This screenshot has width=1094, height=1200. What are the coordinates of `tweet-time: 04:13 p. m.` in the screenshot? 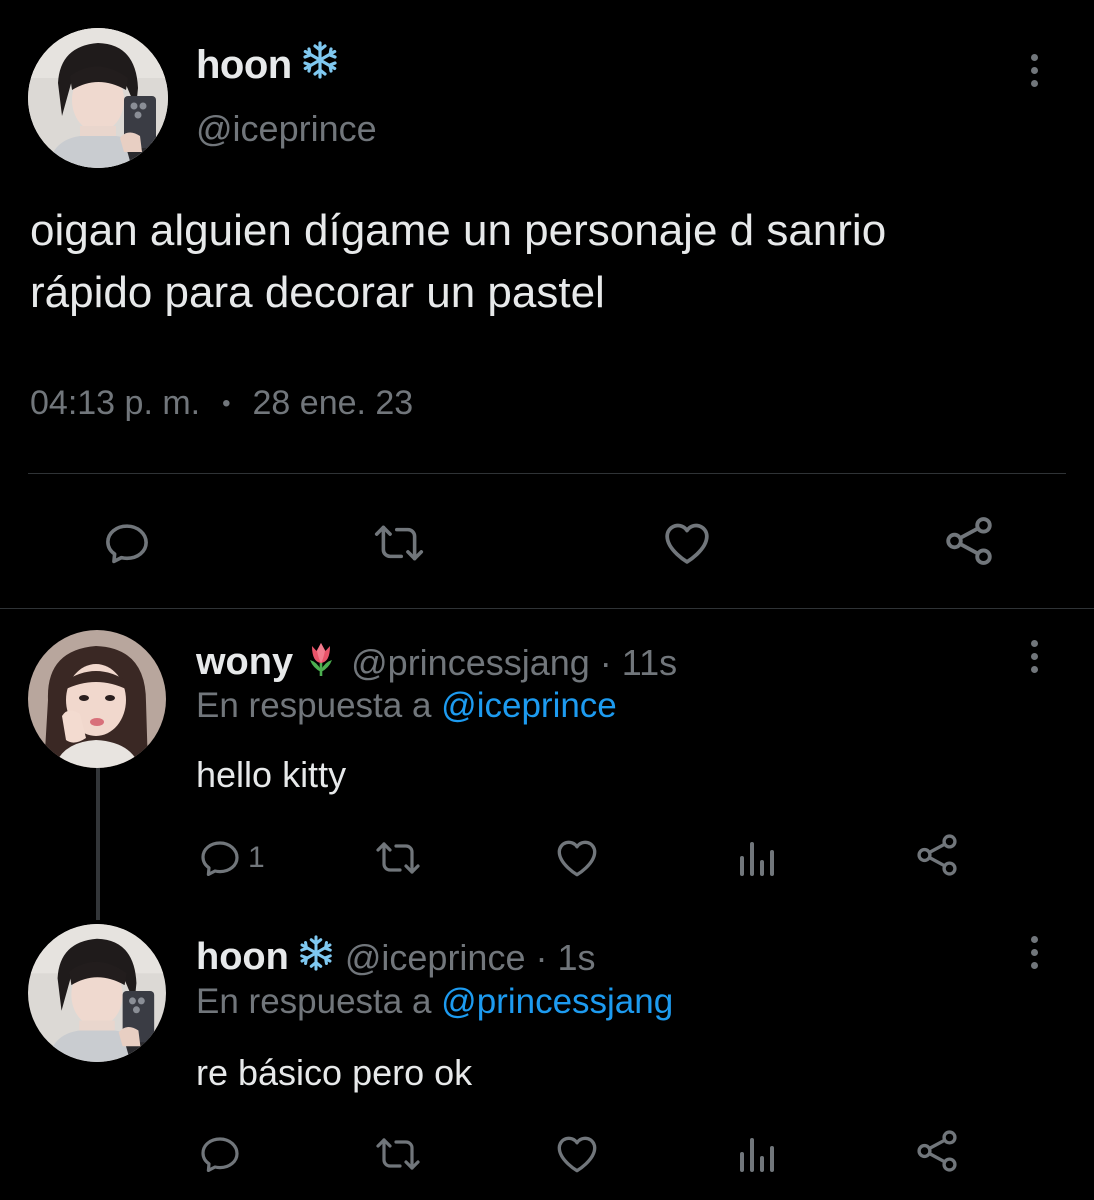 It's located at (115, 403).